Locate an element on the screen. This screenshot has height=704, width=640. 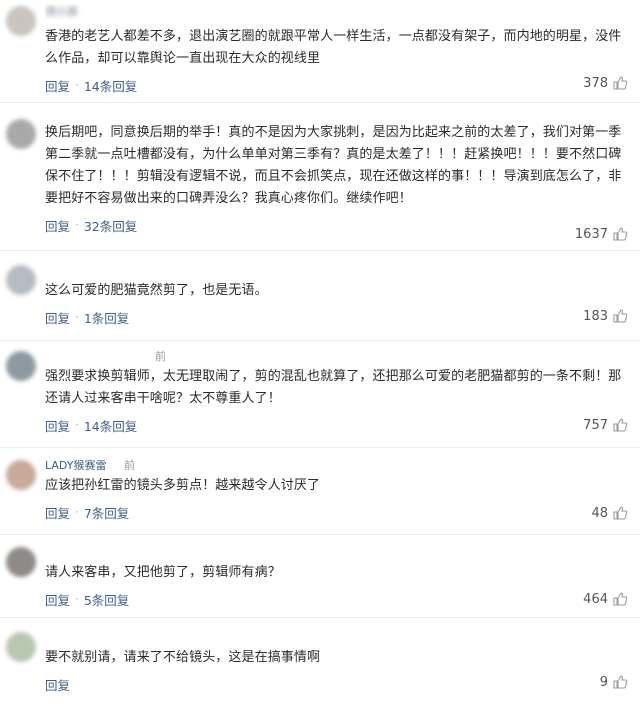
like-button: 464 is located at coordinates (605, 599).